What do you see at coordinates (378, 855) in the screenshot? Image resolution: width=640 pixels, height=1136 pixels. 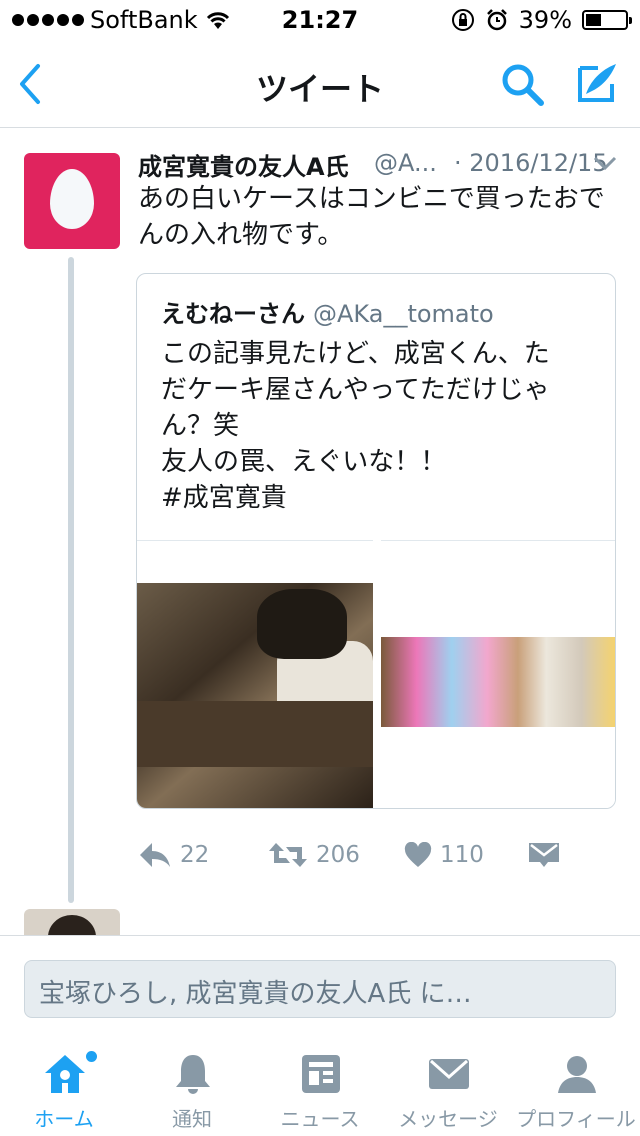 I see `tweet-actions: 22 206 110` at bounding box center [378, 855].